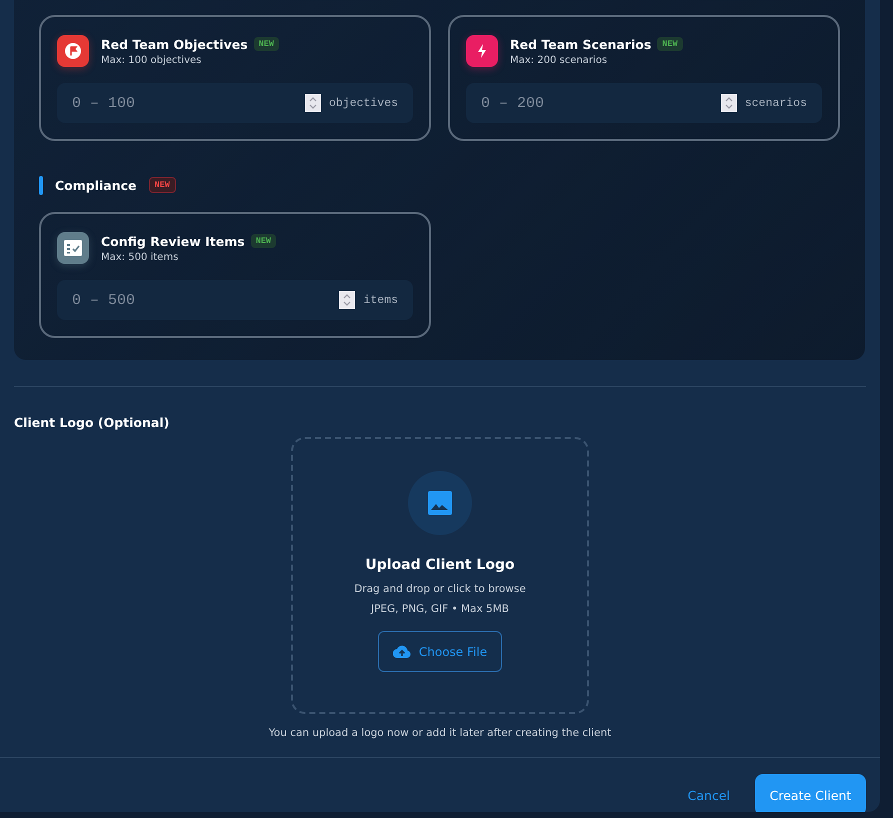  I want to click on upload-note: You can upload a logo now or add it later after creating the client, so click(440, 733).